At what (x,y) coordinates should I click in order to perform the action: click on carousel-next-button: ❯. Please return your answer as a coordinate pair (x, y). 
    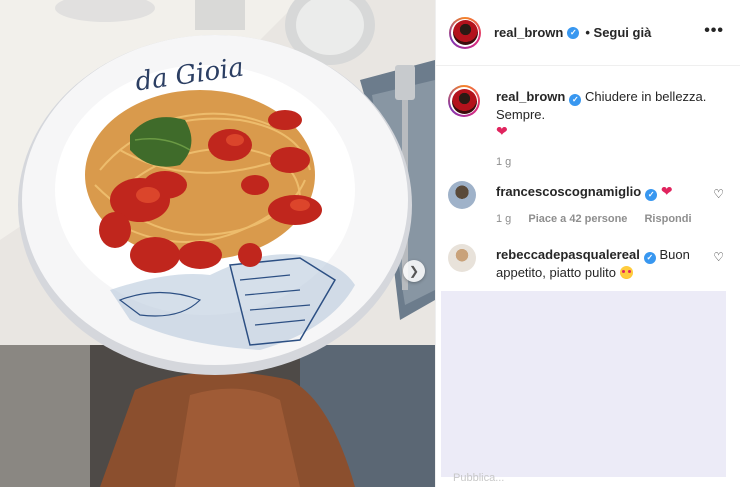
    Looking at the image, I should click on (414, 271).